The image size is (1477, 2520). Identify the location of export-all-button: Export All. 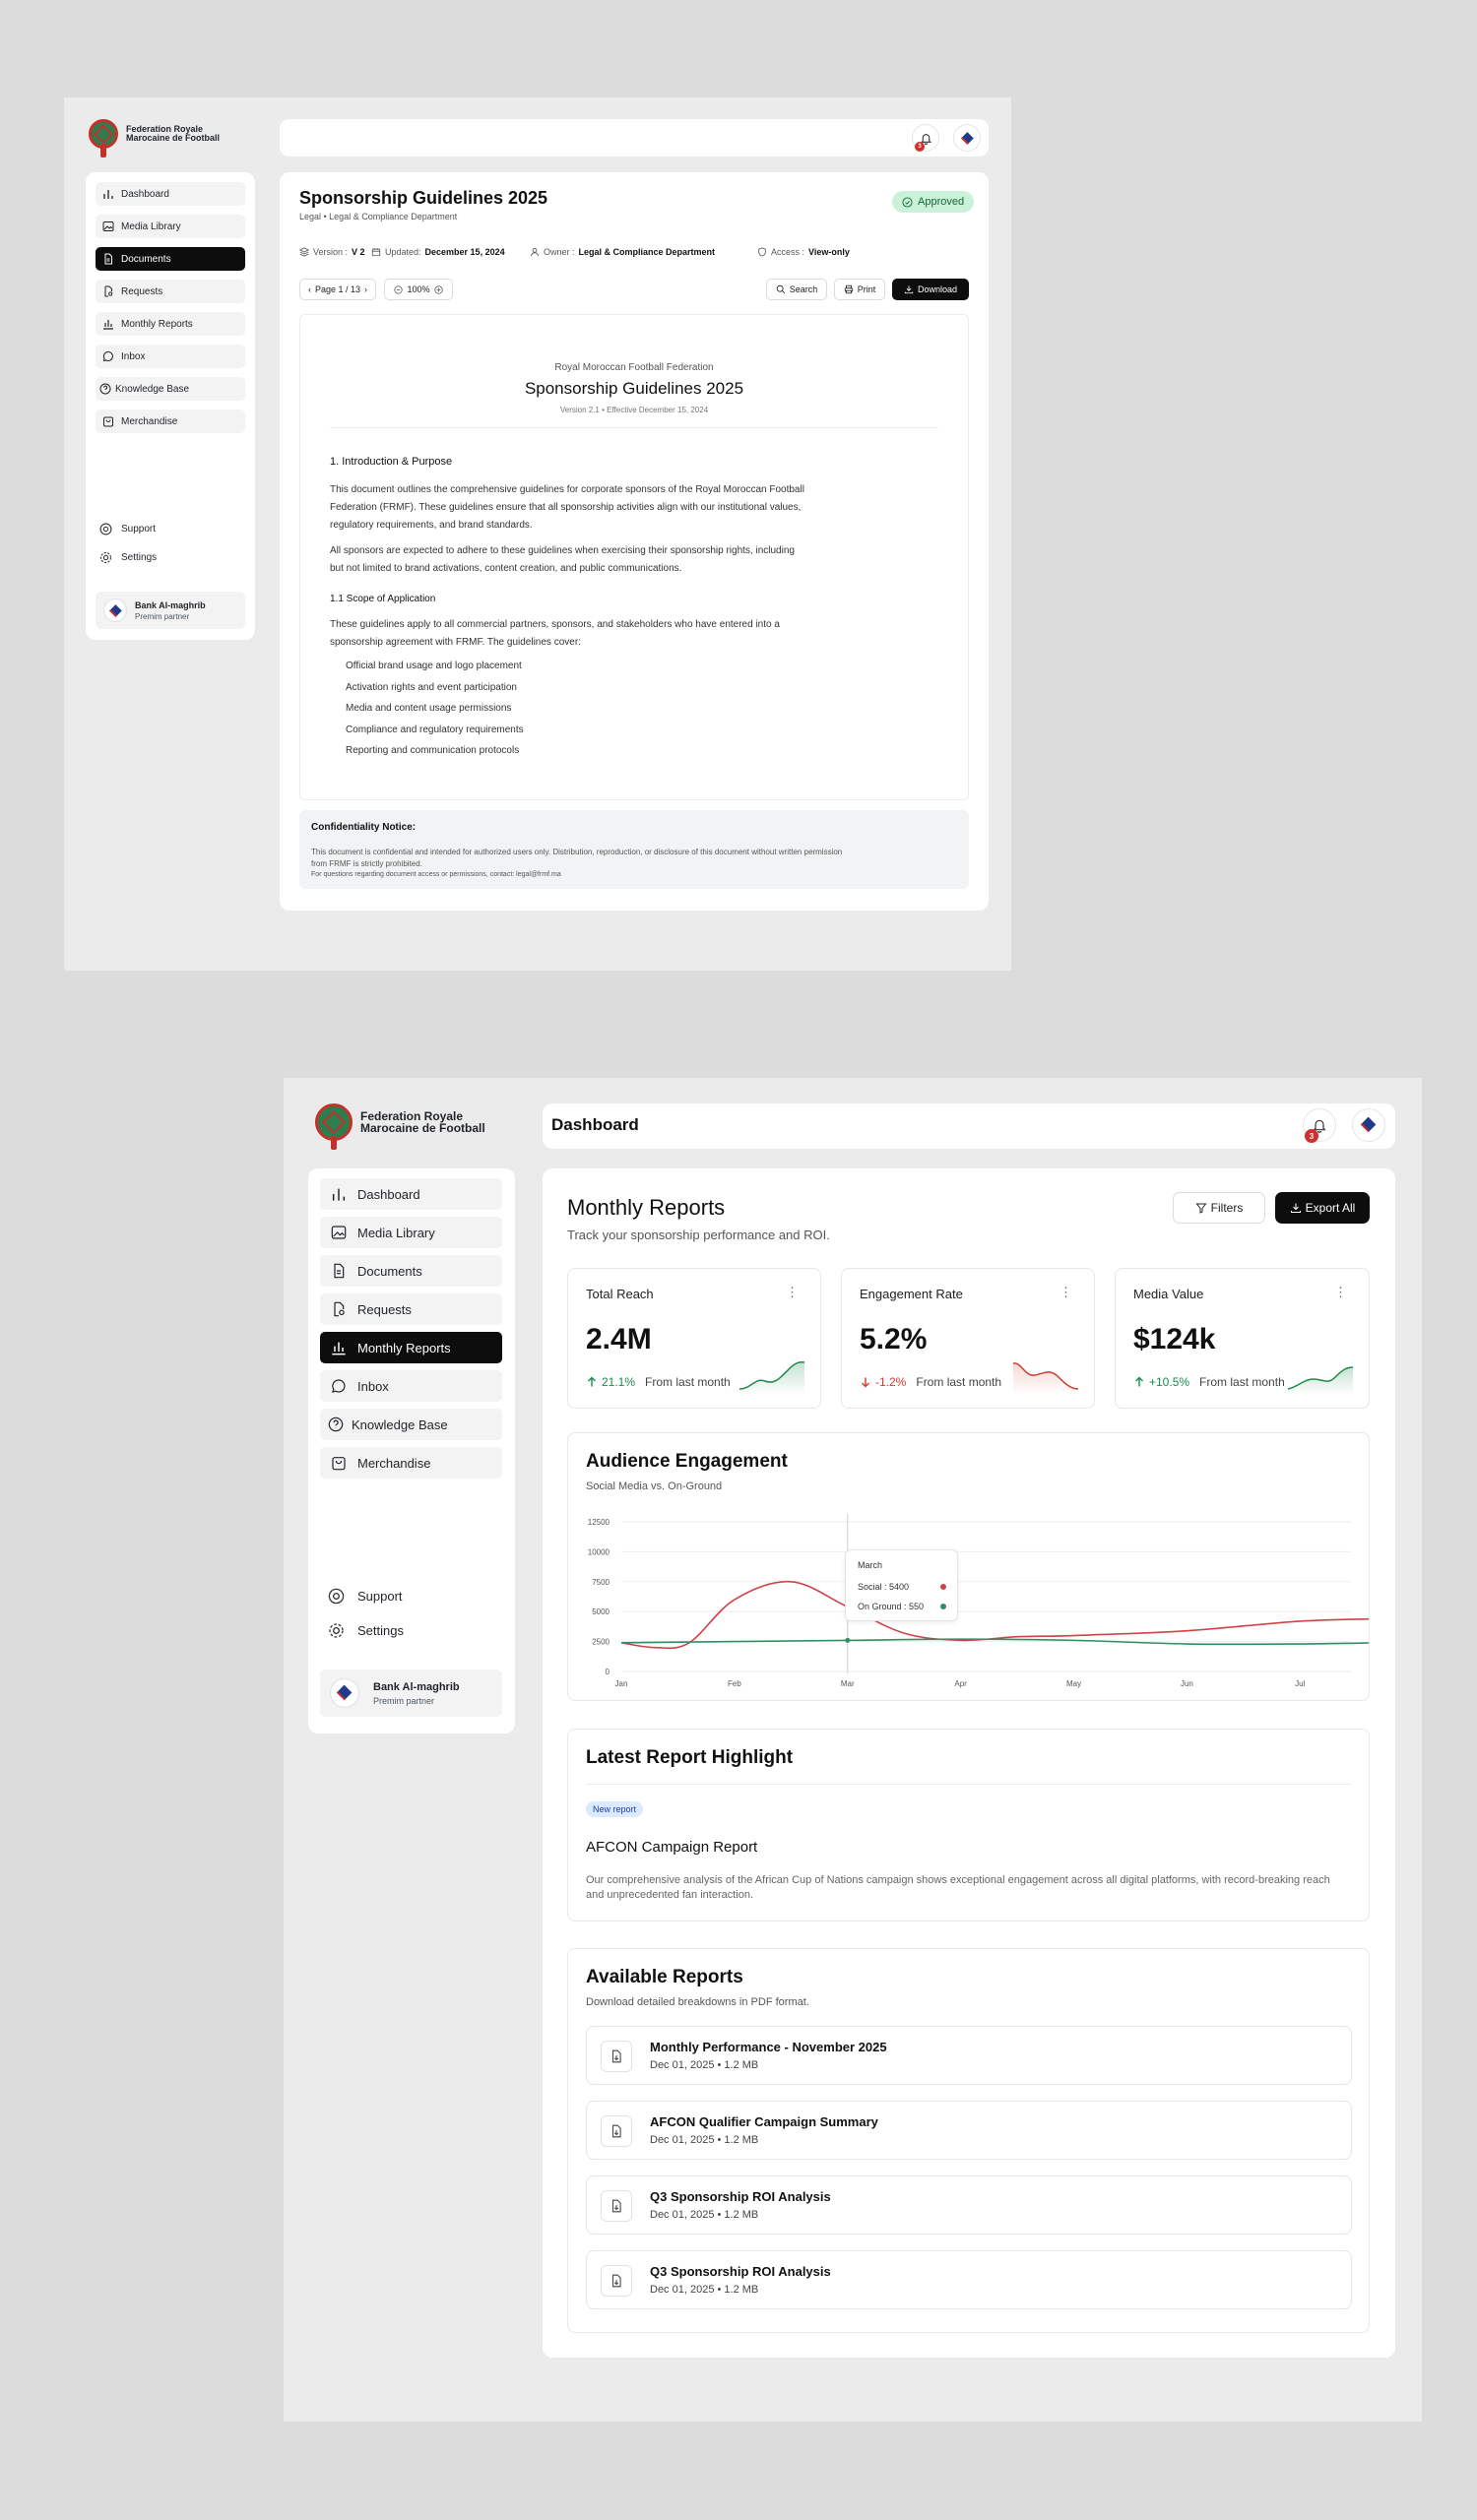
(1323, 1208).